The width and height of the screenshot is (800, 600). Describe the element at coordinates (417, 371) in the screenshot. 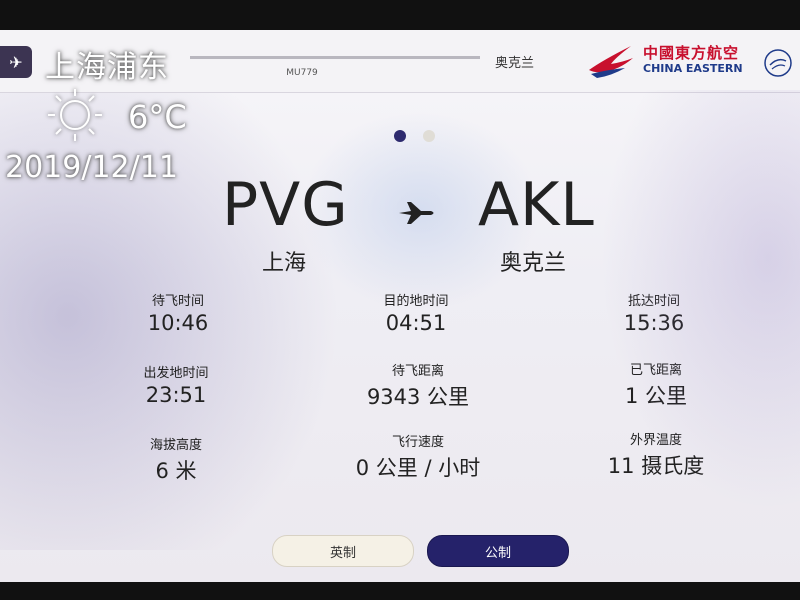

I see `stat-label: 待飞距离` at that location.